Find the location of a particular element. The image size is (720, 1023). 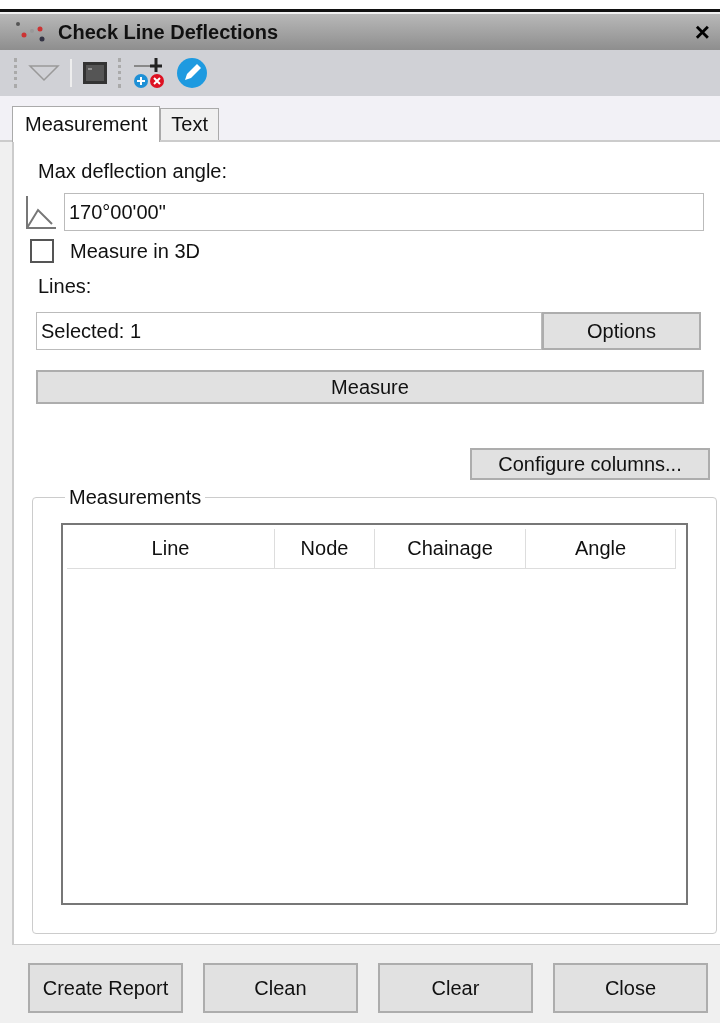

footer-button: Close is located at coordinates (630, 988).